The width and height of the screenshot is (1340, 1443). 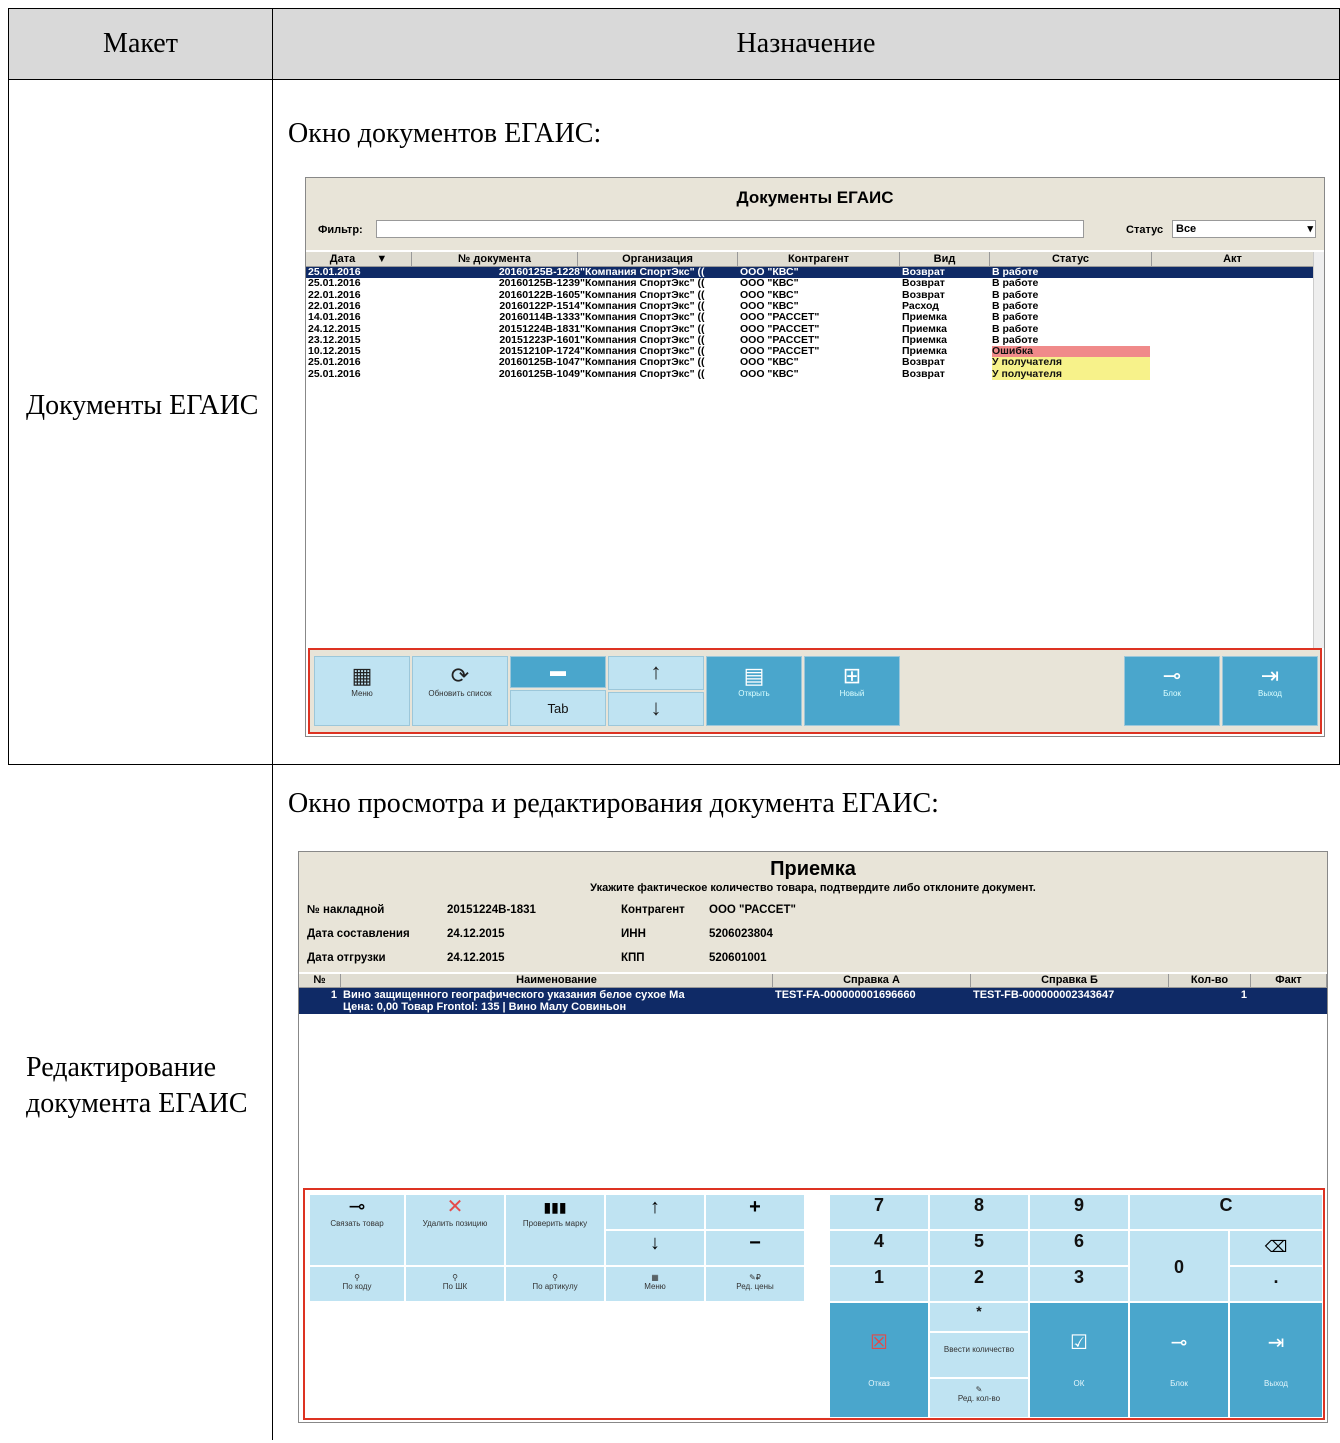 What do you see at coordinates (879, 1248) in the screenshot?
I see `key-4: 4` at bounding box center [879, 1248].